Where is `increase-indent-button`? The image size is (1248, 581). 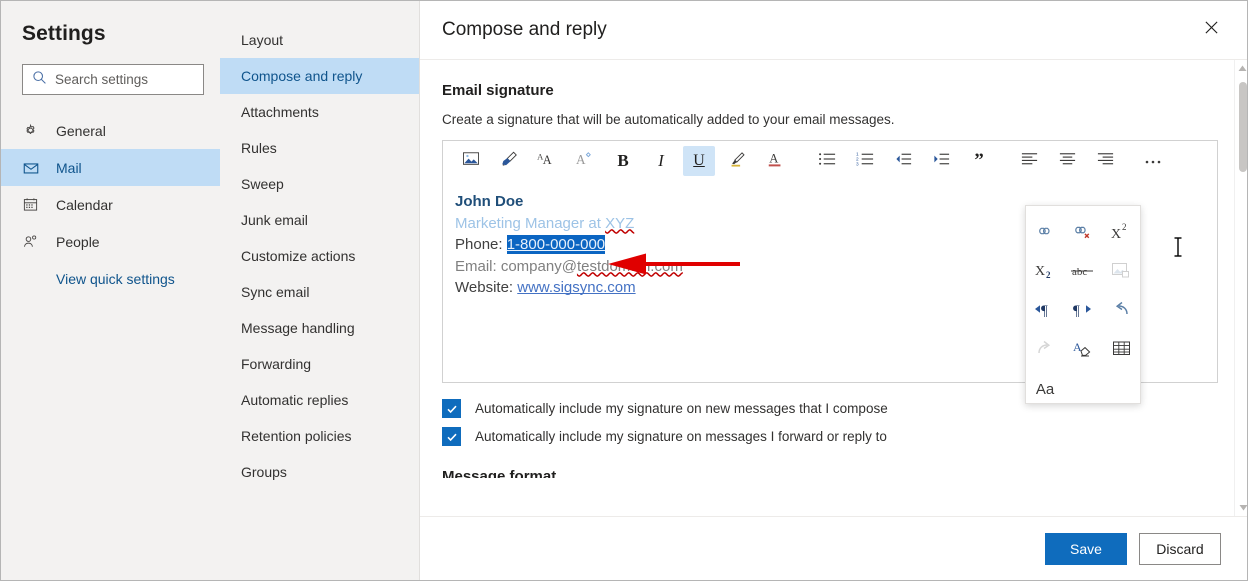 increase-indent-button is located at coordinates (941, 161).